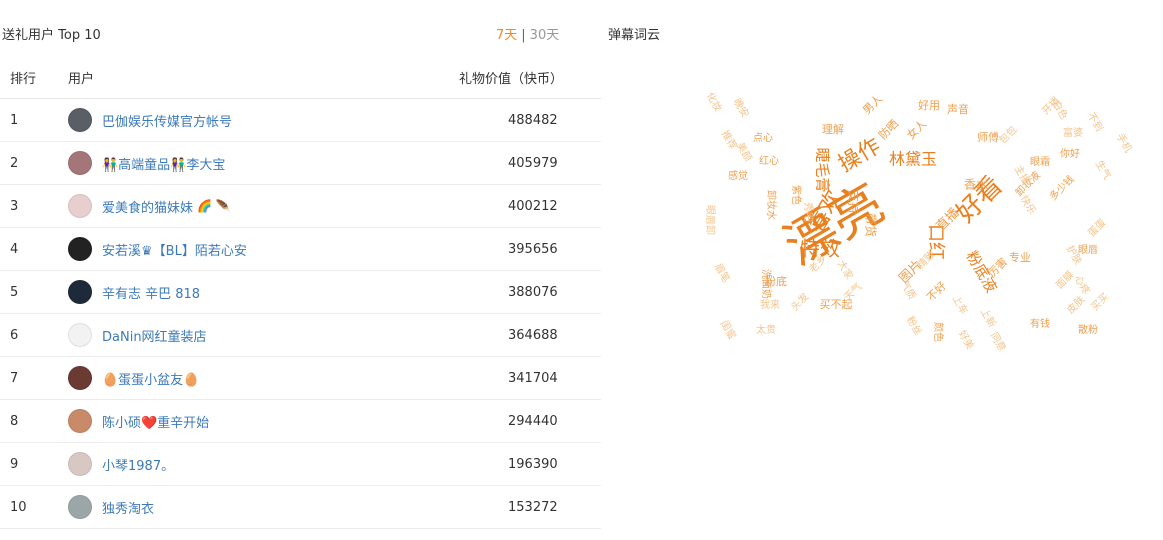  I want to click on cloud-word: 快乐, so click(1028, 204).